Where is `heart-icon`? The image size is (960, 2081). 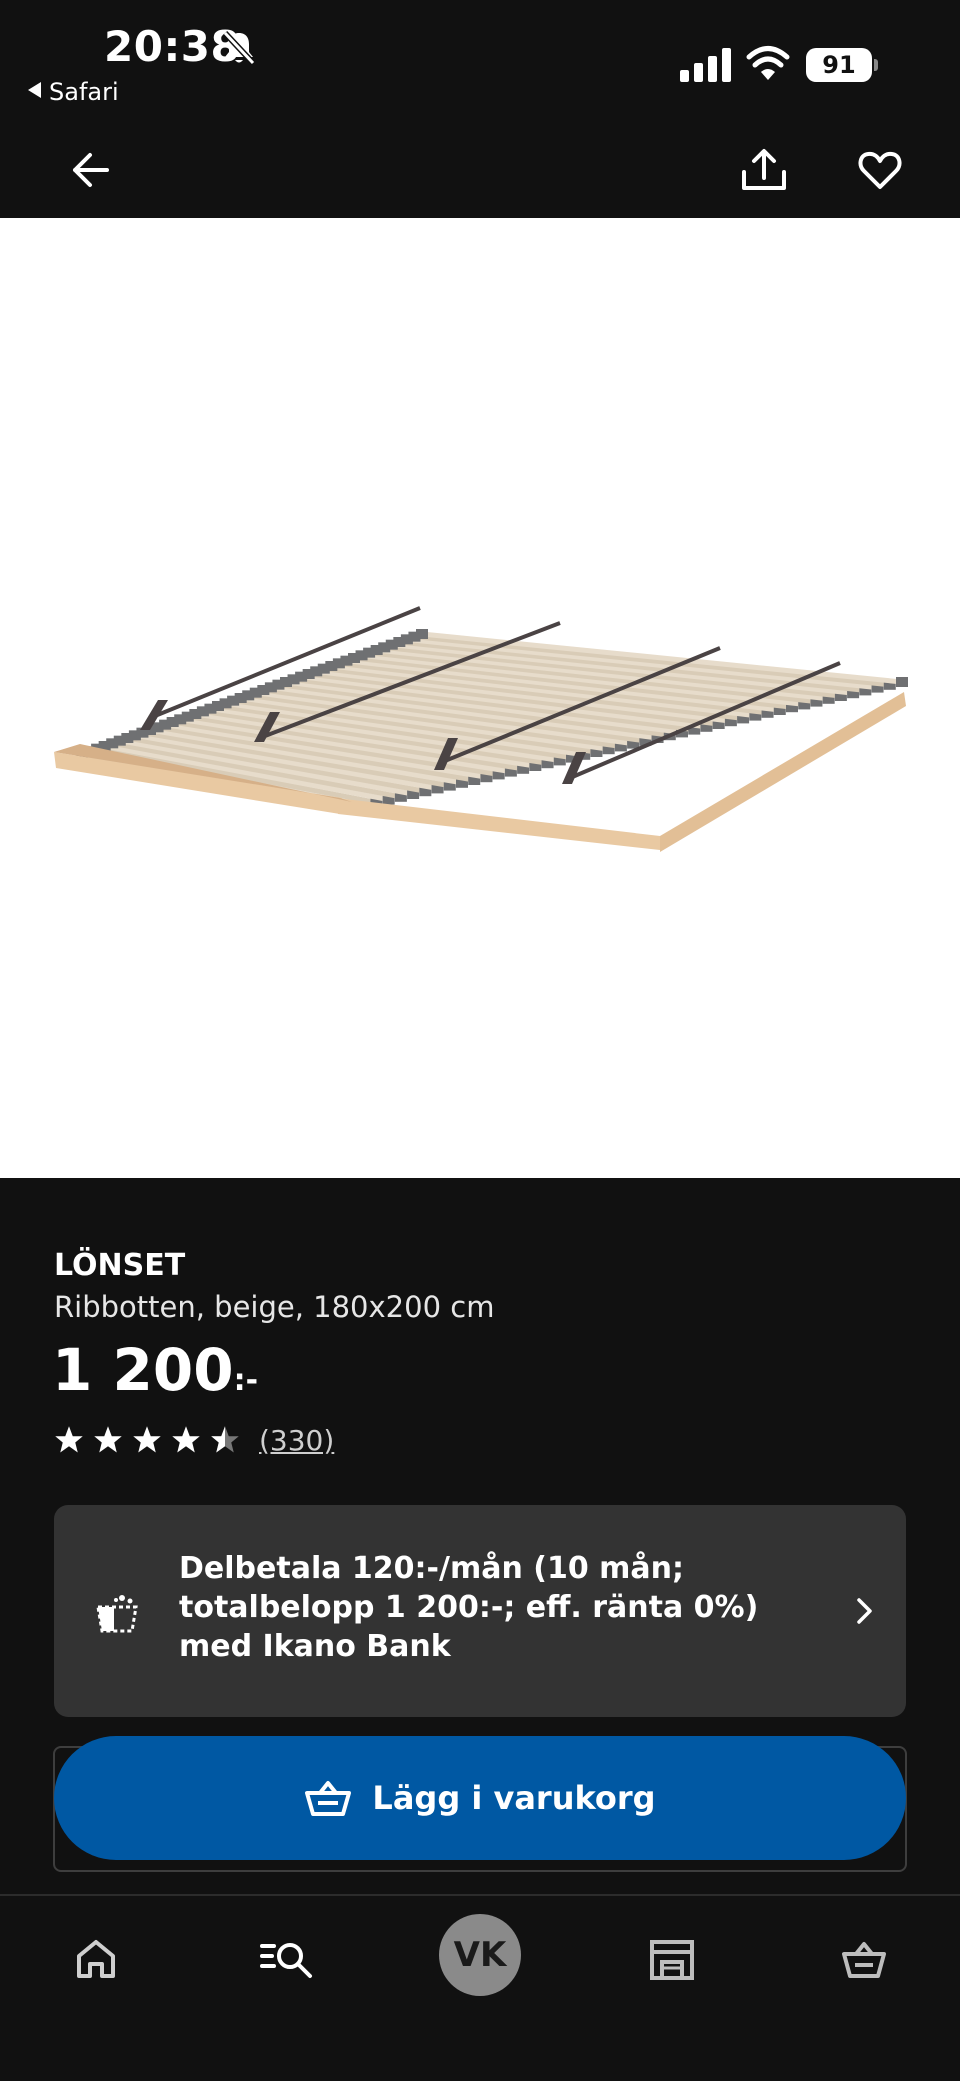 heart-icon is located at coordinates (880, 170).